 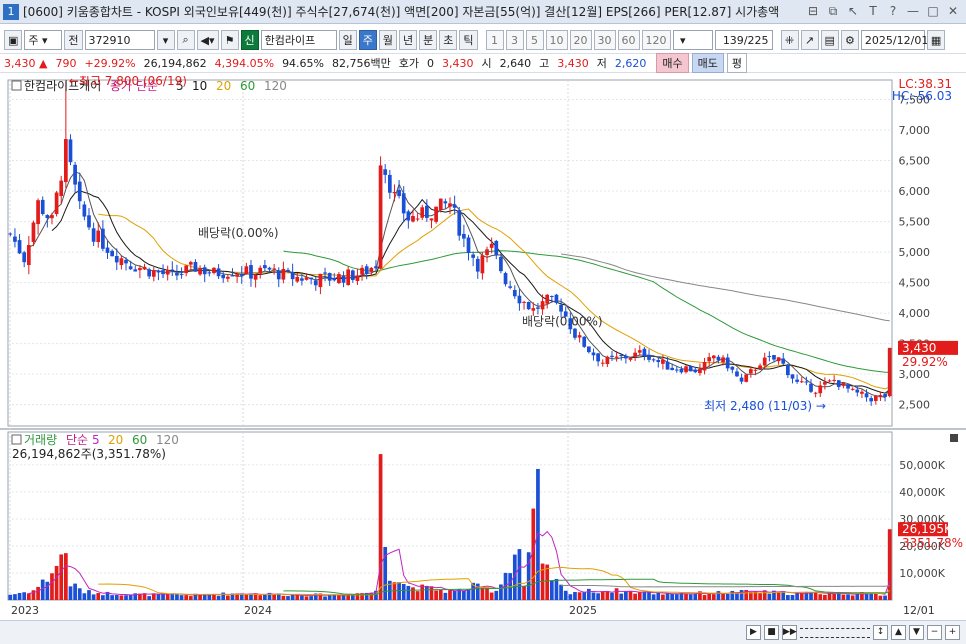 I want to click on chart-scrollbar, so click(x=835, y=632).